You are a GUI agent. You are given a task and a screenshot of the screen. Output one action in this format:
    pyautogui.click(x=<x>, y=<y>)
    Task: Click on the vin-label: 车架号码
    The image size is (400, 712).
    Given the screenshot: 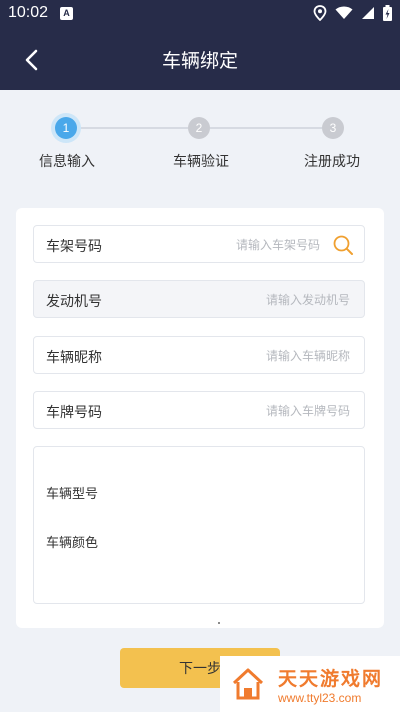 What is the action you would take?
    pyautogui.click(x=74, y=247)
    